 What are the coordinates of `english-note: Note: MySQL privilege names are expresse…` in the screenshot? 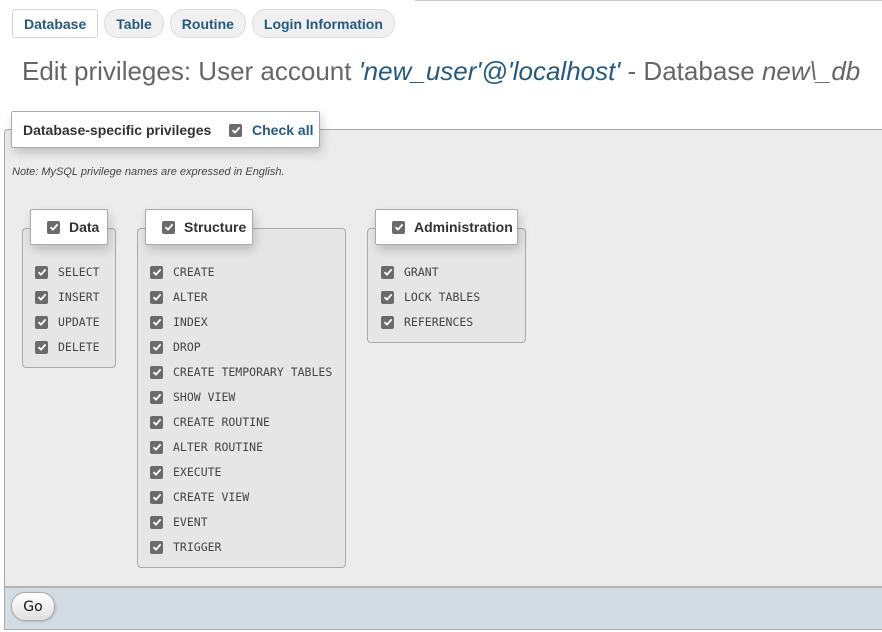 It's located at (148, 172).